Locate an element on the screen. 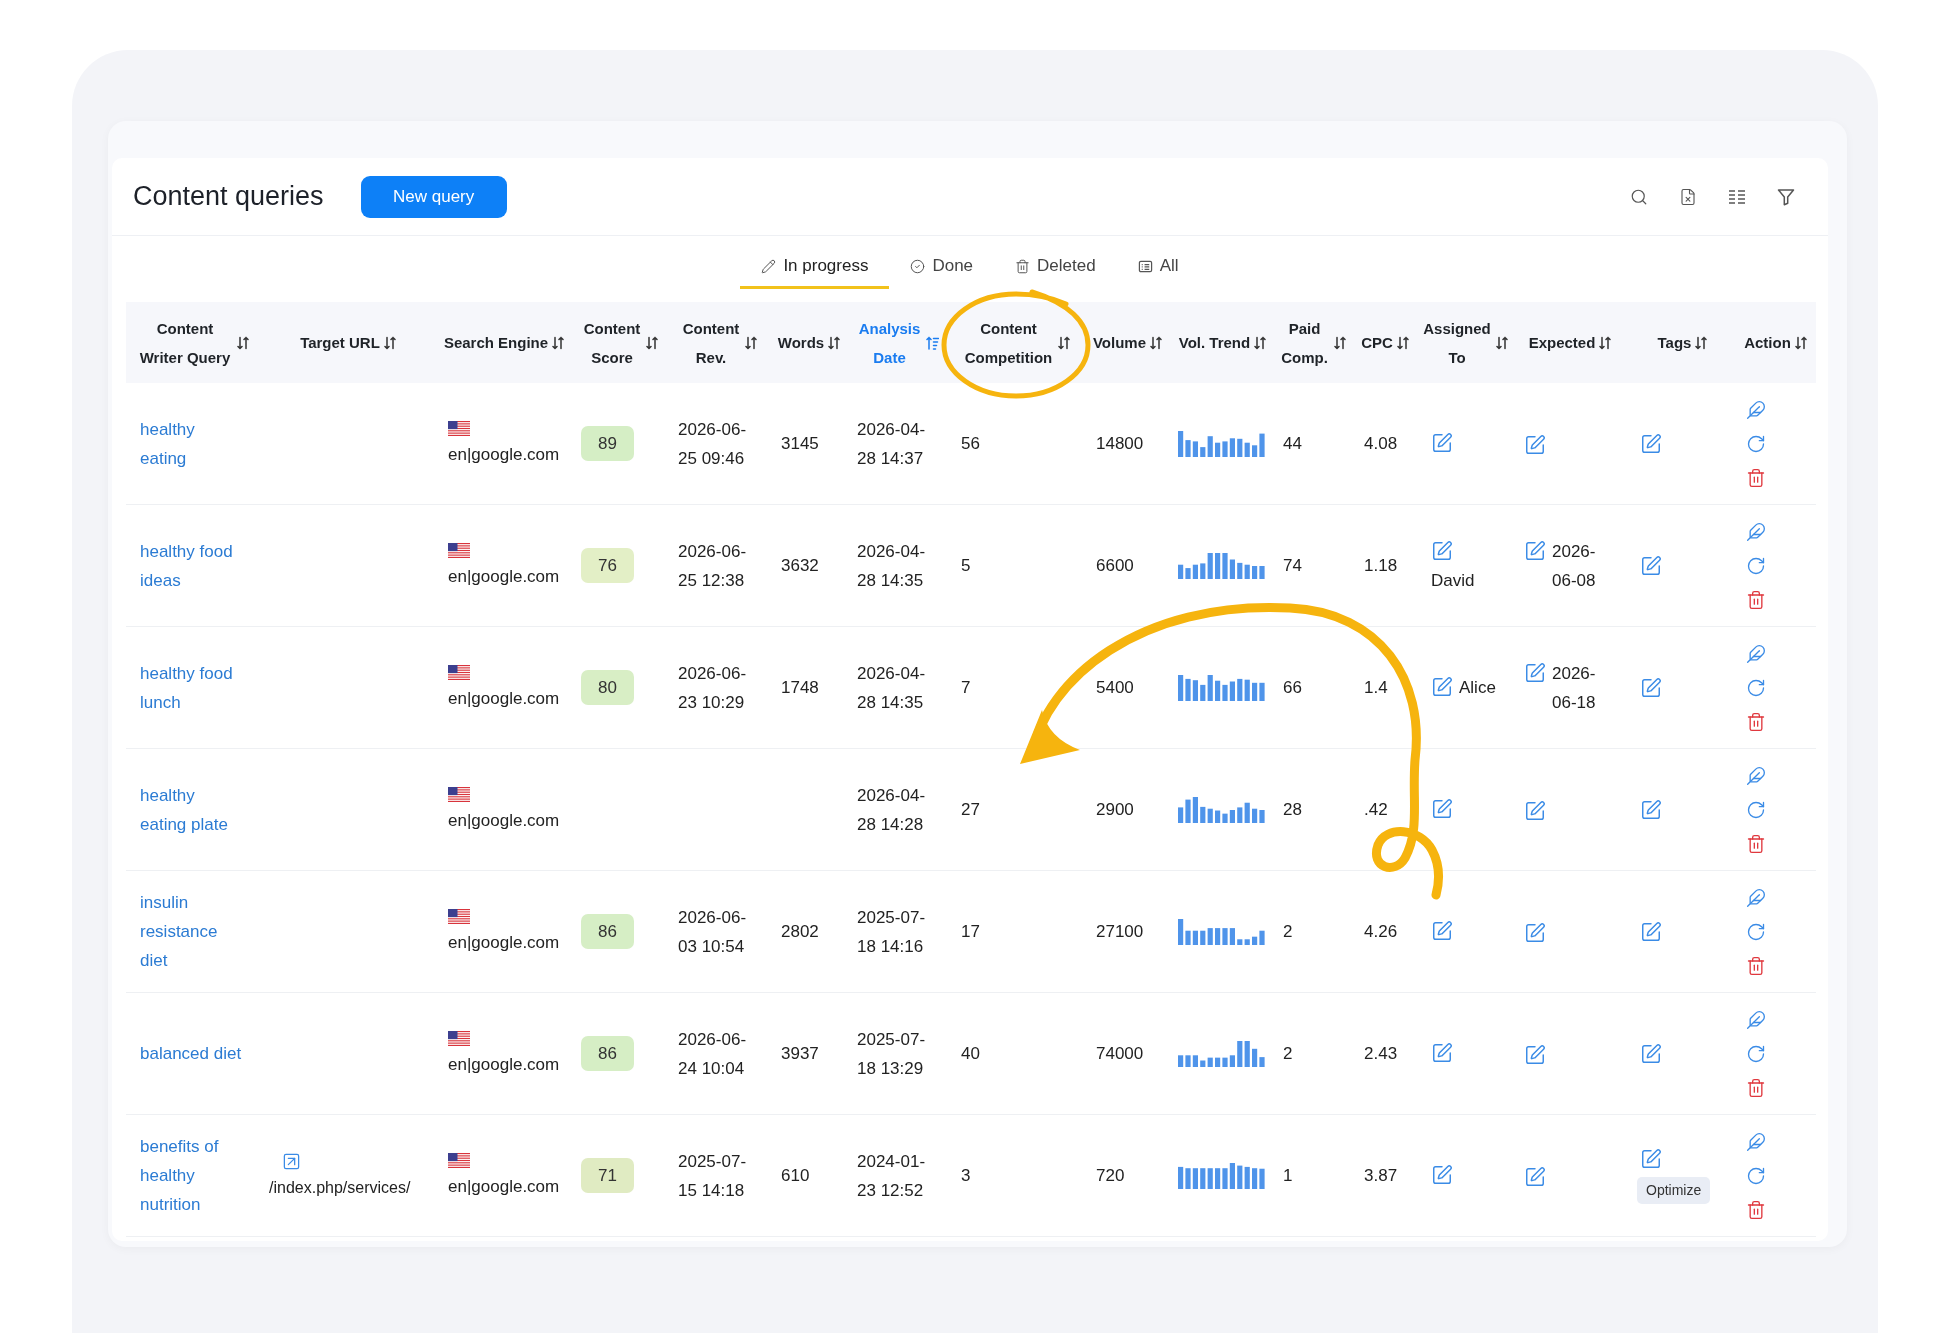 This screenshot has width=1950, height=1333. column-header: Content Competition is located at coordinates (1008, 342).